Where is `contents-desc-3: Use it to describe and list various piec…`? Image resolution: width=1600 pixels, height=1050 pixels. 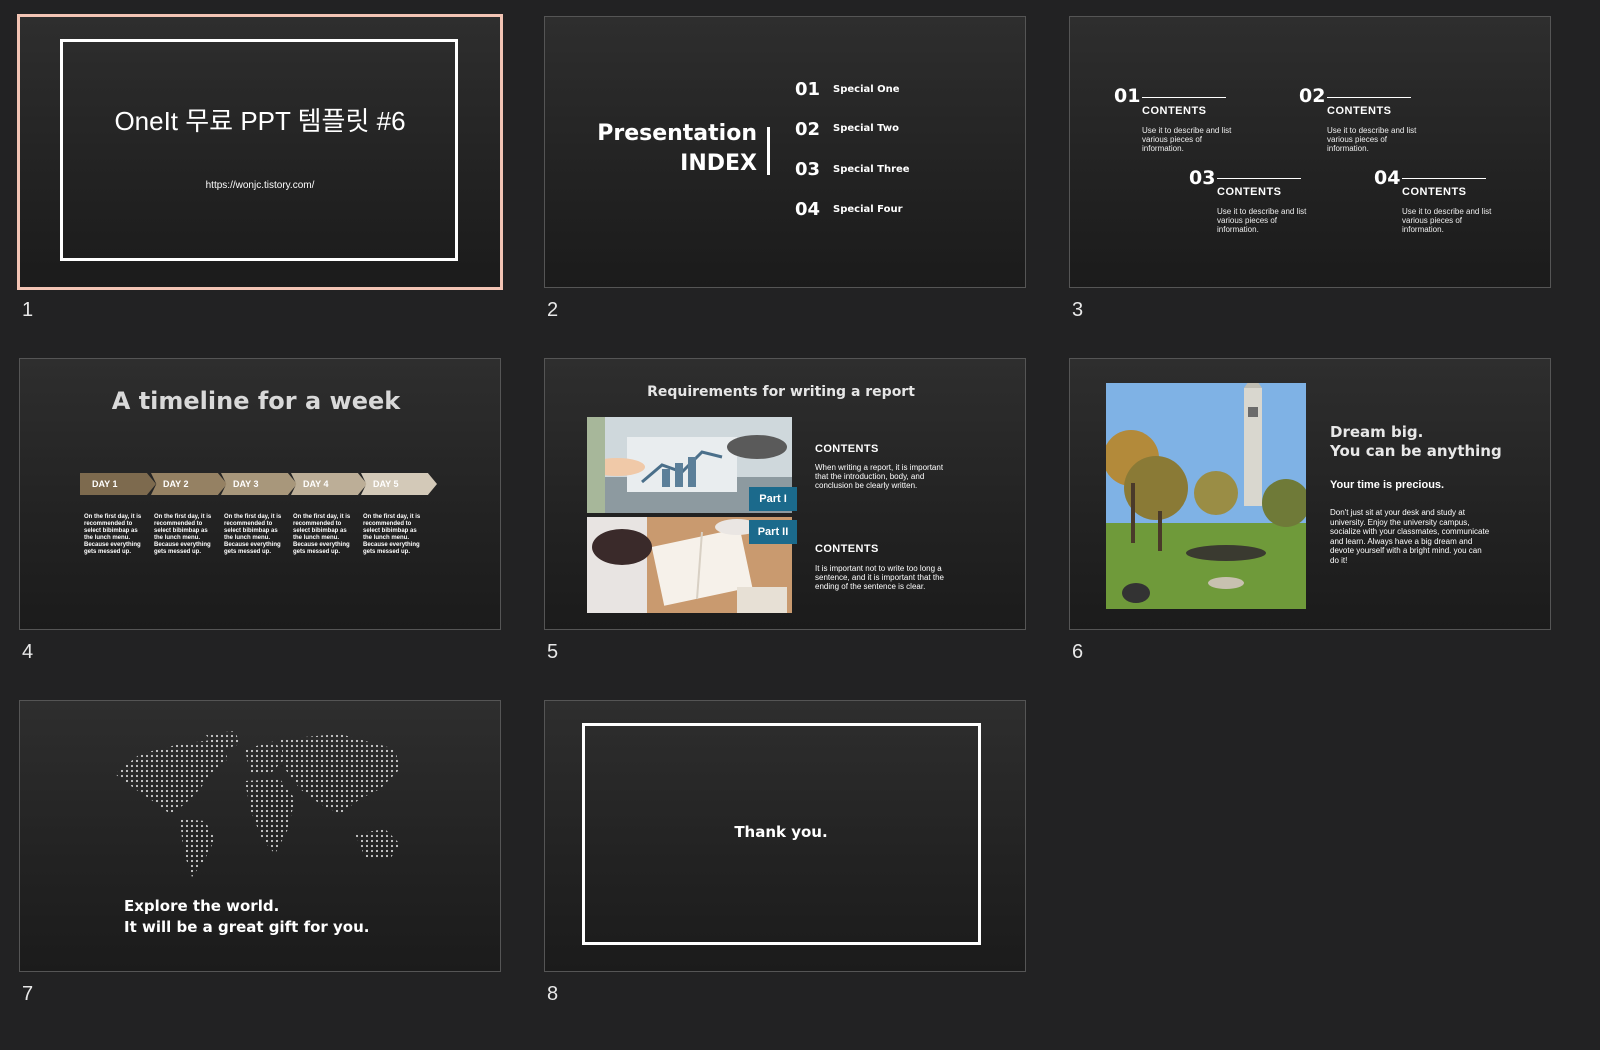 contents-desc-3: Use it to describe and list various piec… is located at coordinates (1262, 220).